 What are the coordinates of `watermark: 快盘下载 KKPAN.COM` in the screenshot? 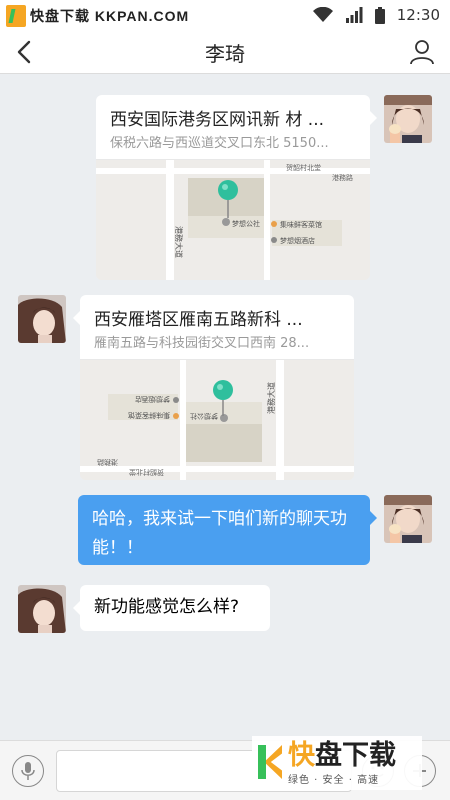 It's located at (97, 16).